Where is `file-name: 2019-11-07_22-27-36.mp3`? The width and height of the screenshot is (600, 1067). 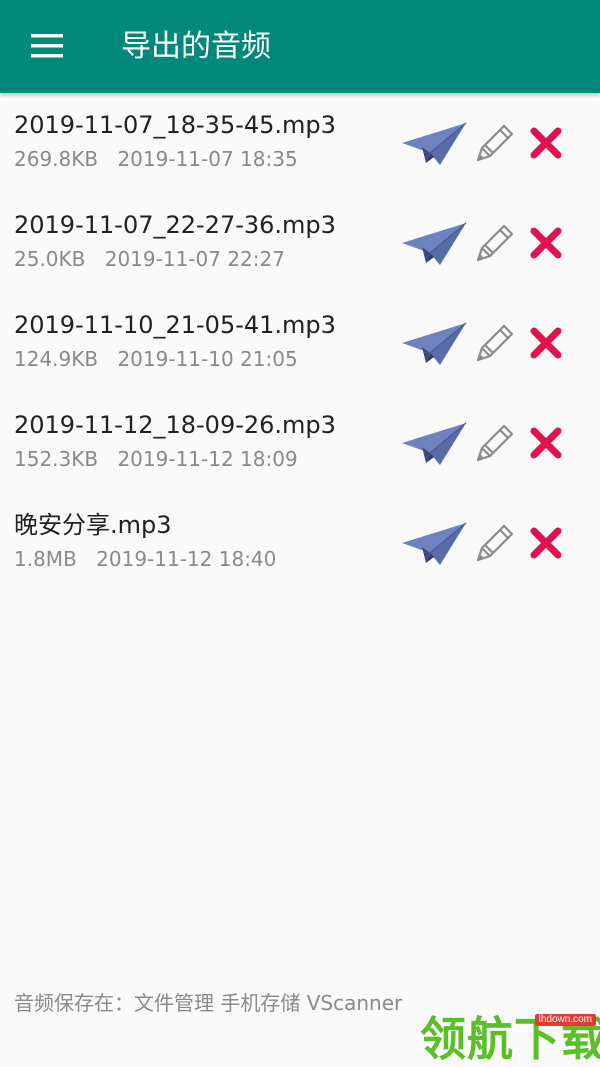 file-name: 2019-11-07_22-27-36.mp3 is located at coordinates (175, 225).